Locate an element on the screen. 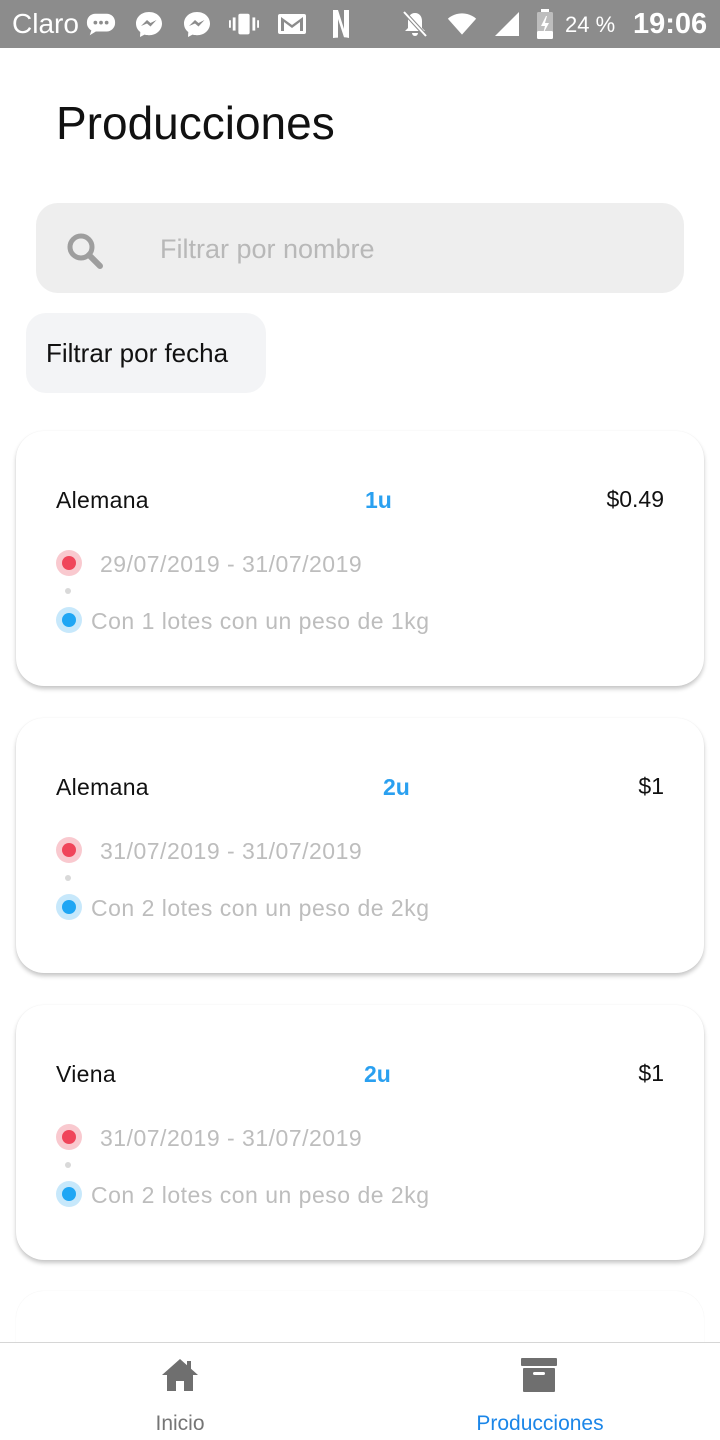 The width and height of the screenshot is (720, 1440). netflix-icon is located at coordinates (341, 24).